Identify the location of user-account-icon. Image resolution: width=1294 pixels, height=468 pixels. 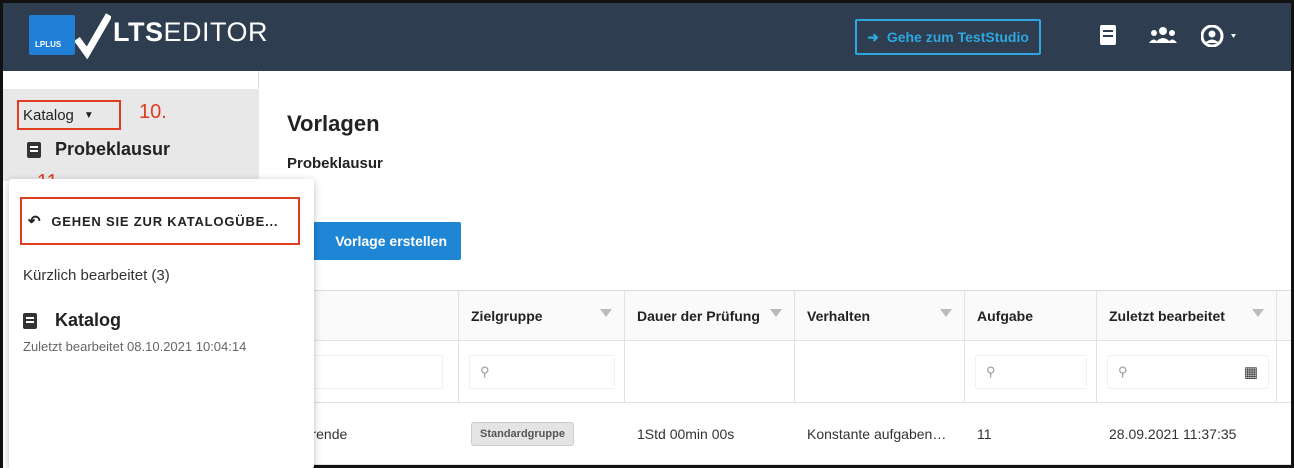
(1220, 38).